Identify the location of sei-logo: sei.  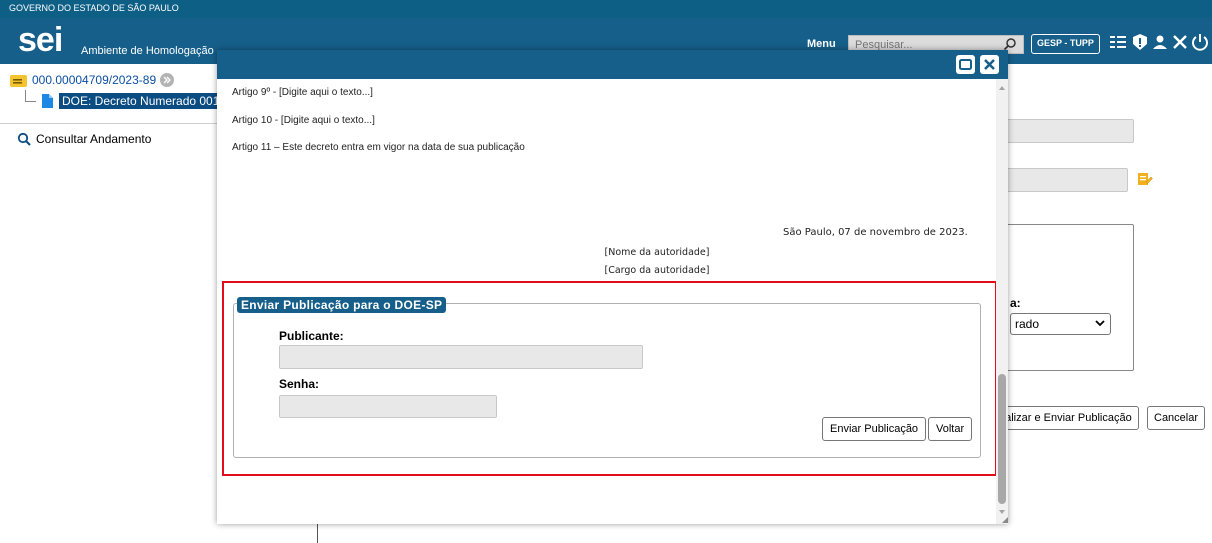
(40, 40).